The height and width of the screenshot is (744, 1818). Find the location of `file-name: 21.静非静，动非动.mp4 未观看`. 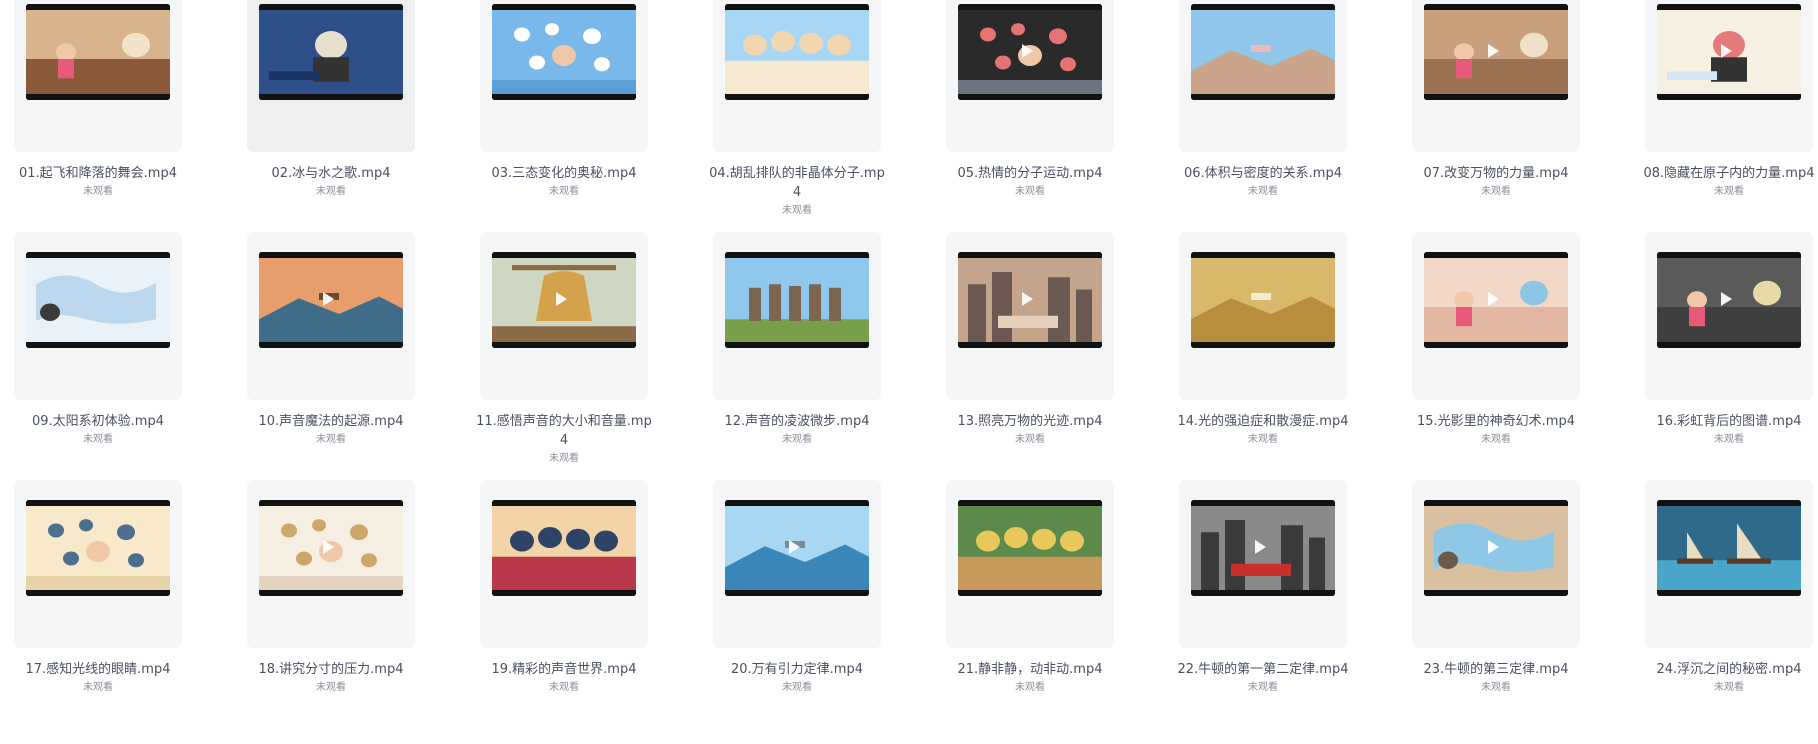

file-name: 21.静非静，动非动.mp4 未观看 is located at coordinates (1030, 678).